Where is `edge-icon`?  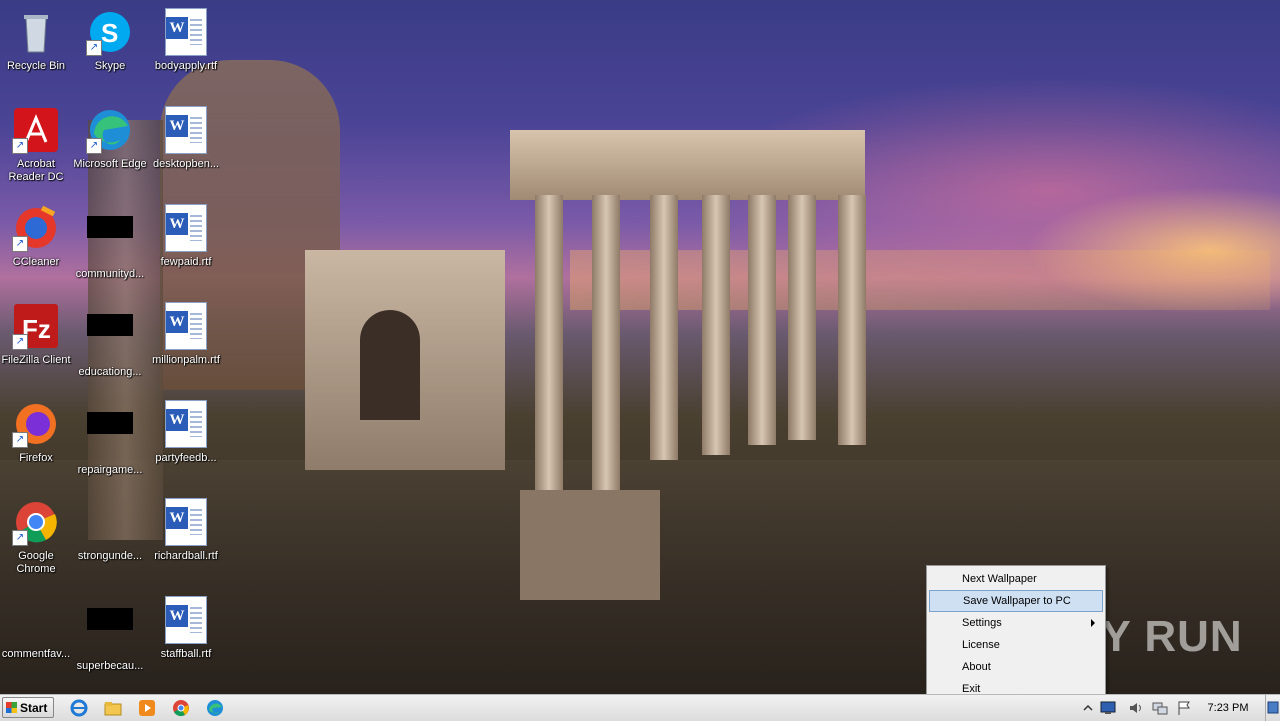 edge-icon is located at coordinates (215, 708).